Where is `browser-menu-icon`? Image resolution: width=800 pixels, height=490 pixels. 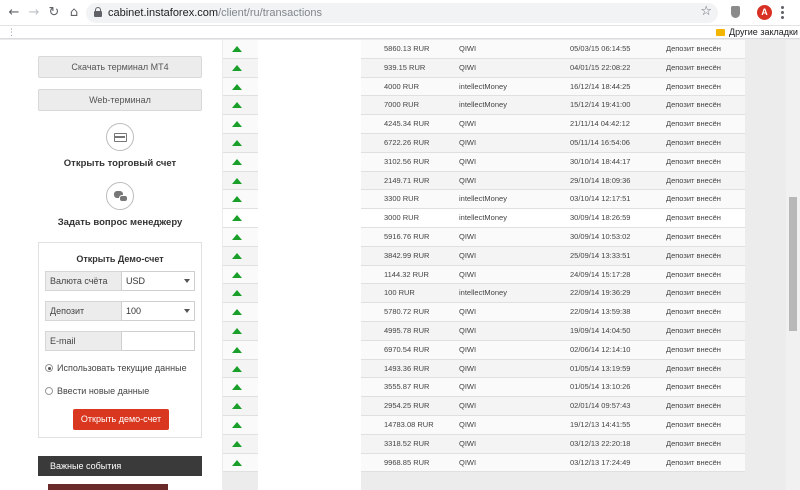 browser-menu-icon is located at coordinates (783, 13).